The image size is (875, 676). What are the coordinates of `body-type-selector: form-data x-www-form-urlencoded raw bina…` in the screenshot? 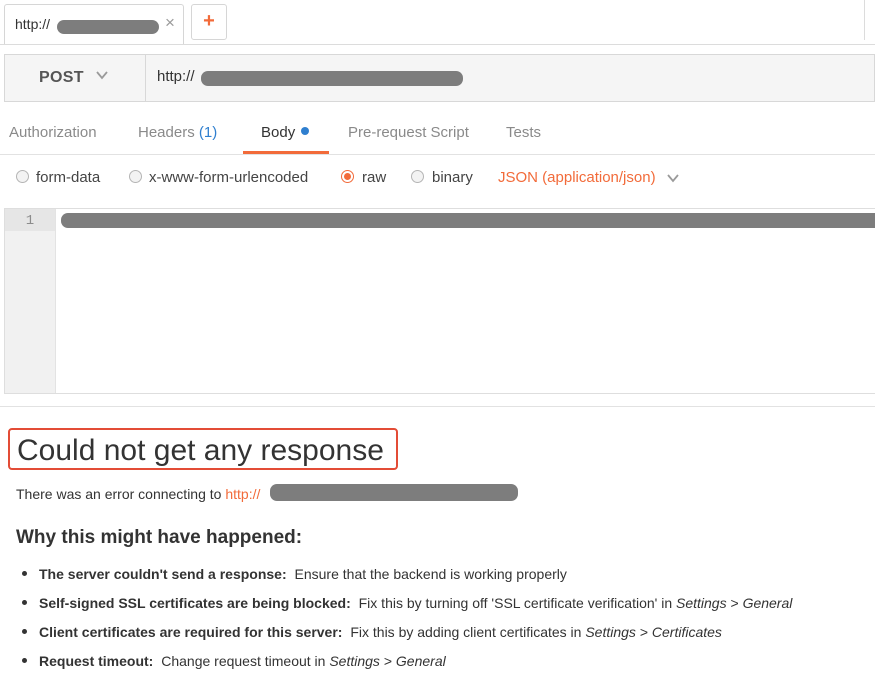 It's located at (437, 179).